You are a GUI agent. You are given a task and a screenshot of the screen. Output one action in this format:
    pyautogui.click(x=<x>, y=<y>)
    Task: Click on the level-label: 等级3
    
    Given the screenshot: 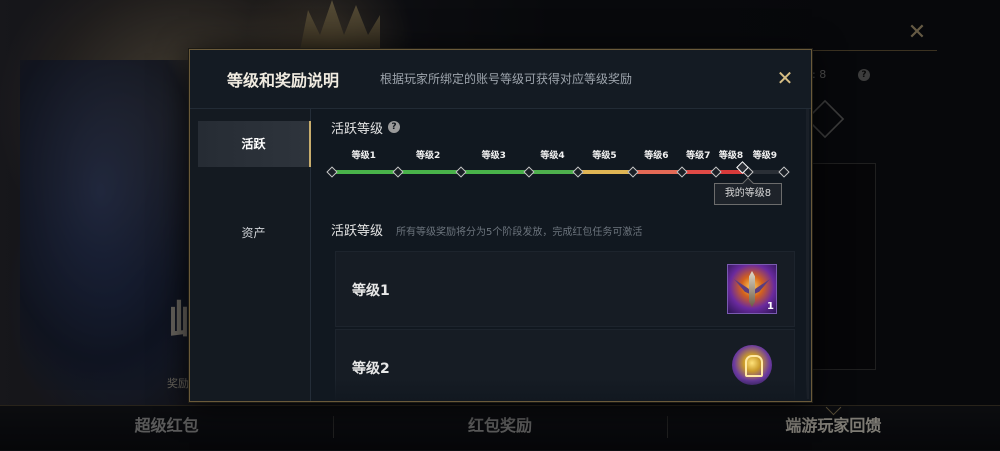 What is the action you would take?
    pyautogui.click(x=493, y=156)
    